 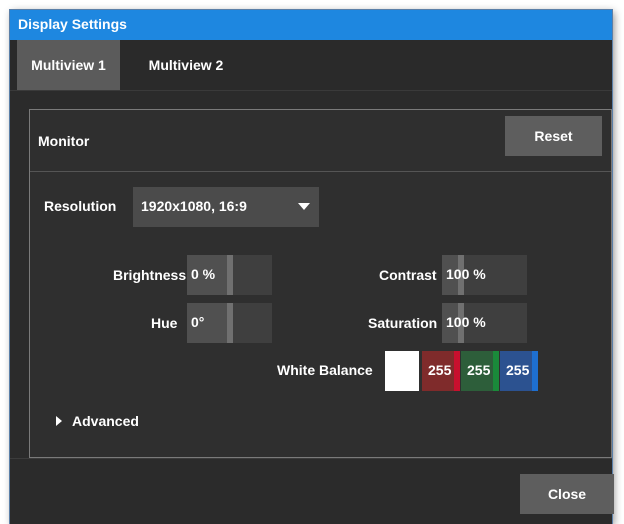 What do you see at coordinates (203, 274) in the screenshot?
I see `brightness-value: 0 %` at bounding box center [203, 274].